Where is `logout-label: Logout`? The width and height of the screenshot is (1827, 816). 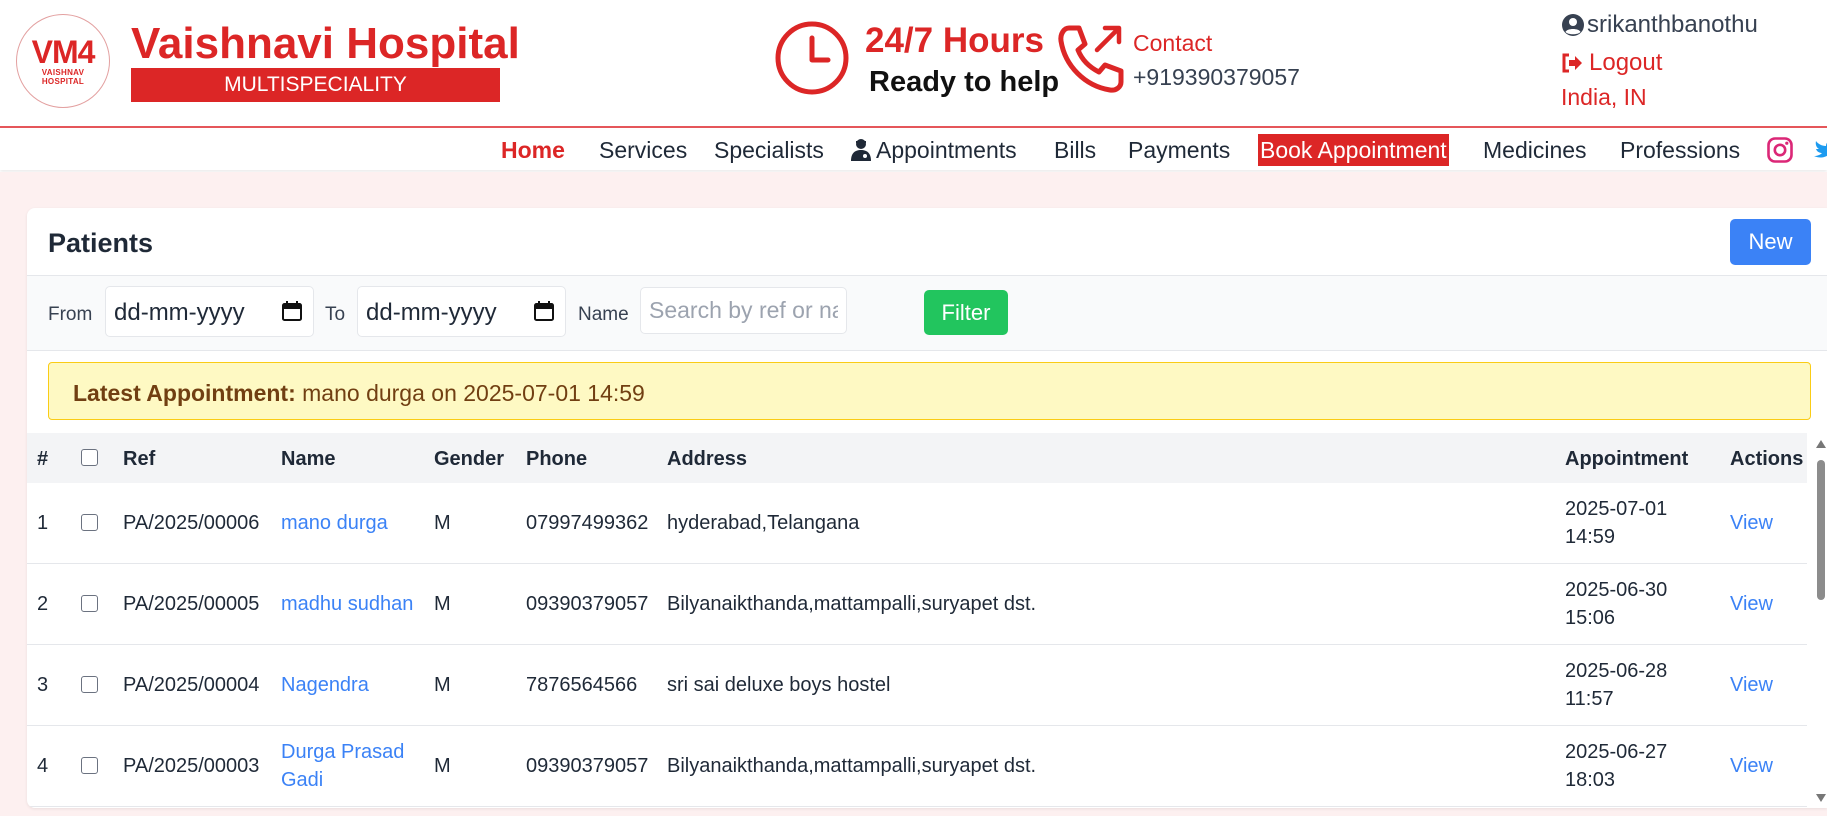
logout-label: Logout is located at coordinates (1626, 62).